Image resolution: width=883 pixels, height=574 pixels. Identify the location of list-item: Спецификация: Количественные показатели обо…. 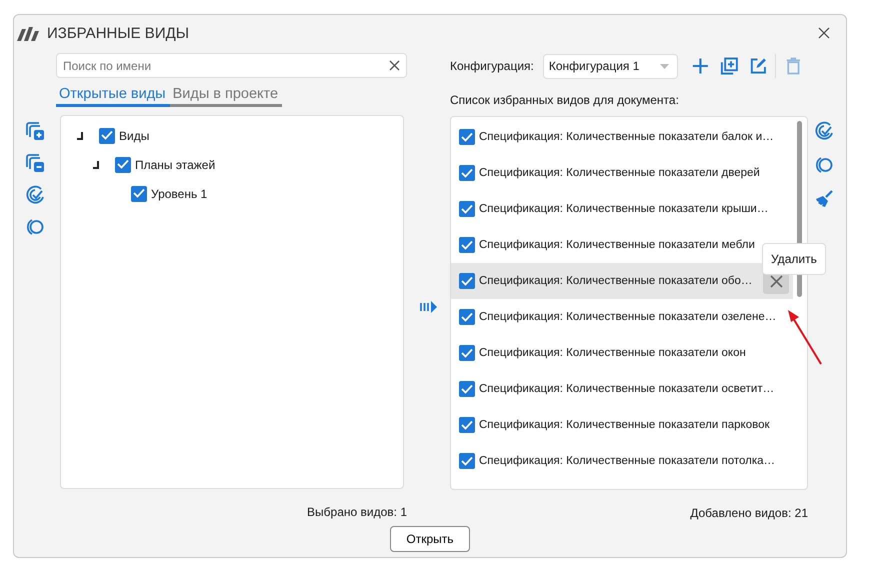
(615, 281).